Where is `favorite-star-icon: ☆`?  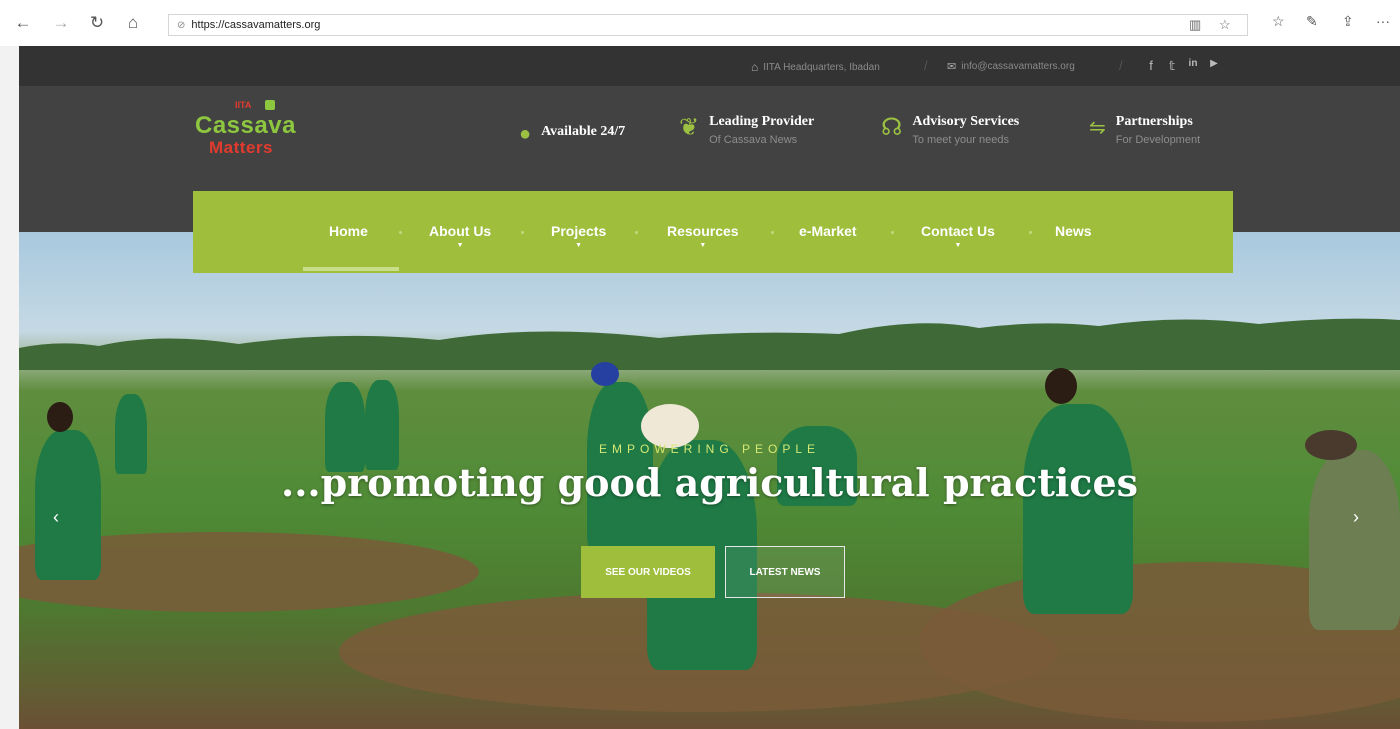
favorite-star-icon: ☆ is located at coordinates (1225, 25).